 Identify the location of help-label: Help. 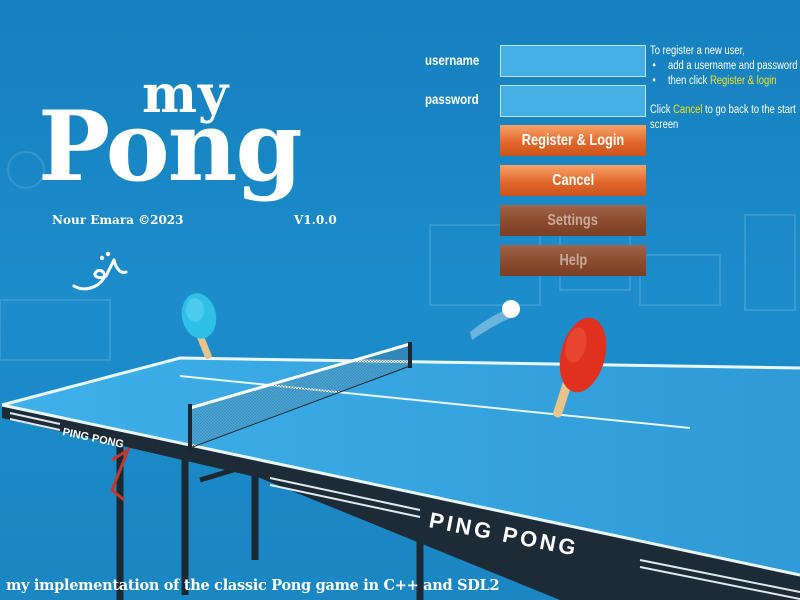
(573, 260).